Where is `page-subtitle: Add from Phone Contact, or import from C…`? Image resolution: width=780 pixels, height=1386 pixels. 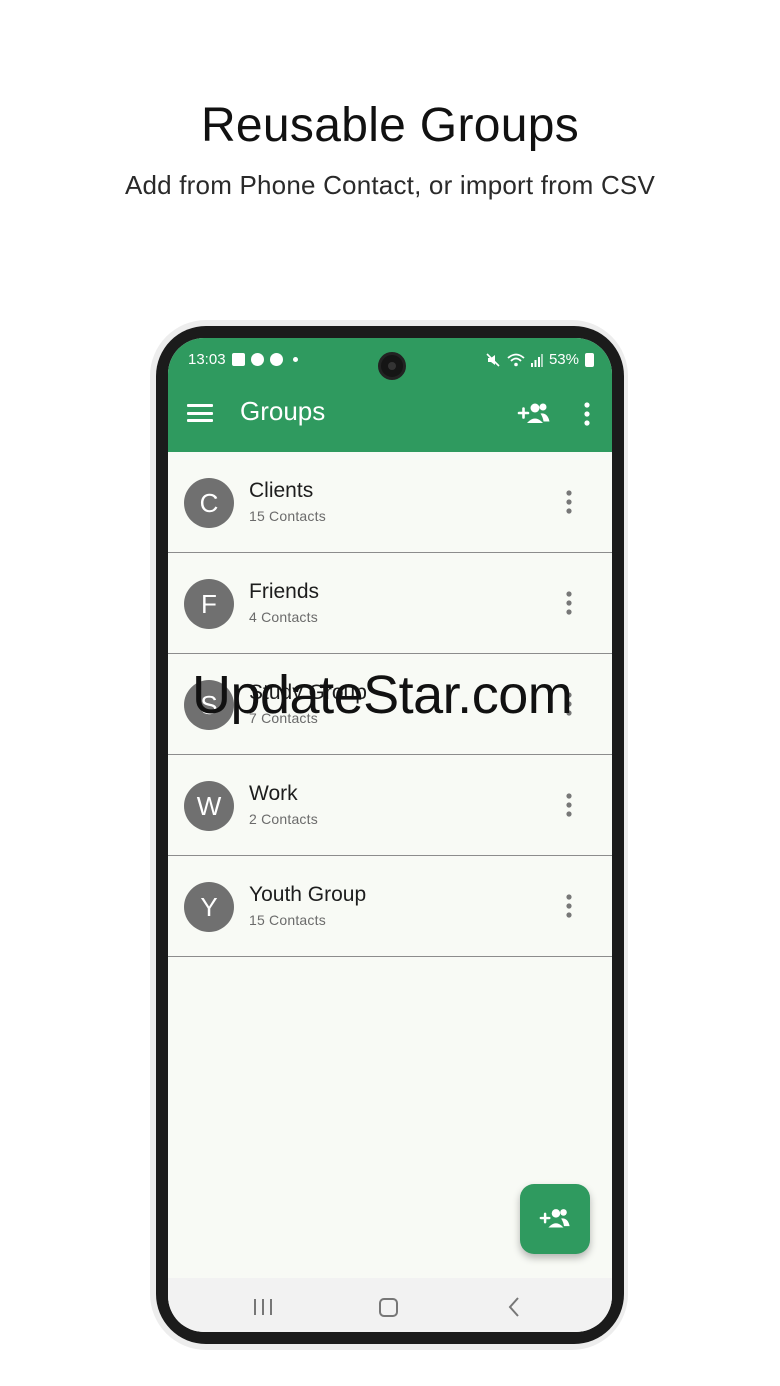
page-subtitle: Add from Phone Contact, or import from C… is located at coordinates (390, 185).